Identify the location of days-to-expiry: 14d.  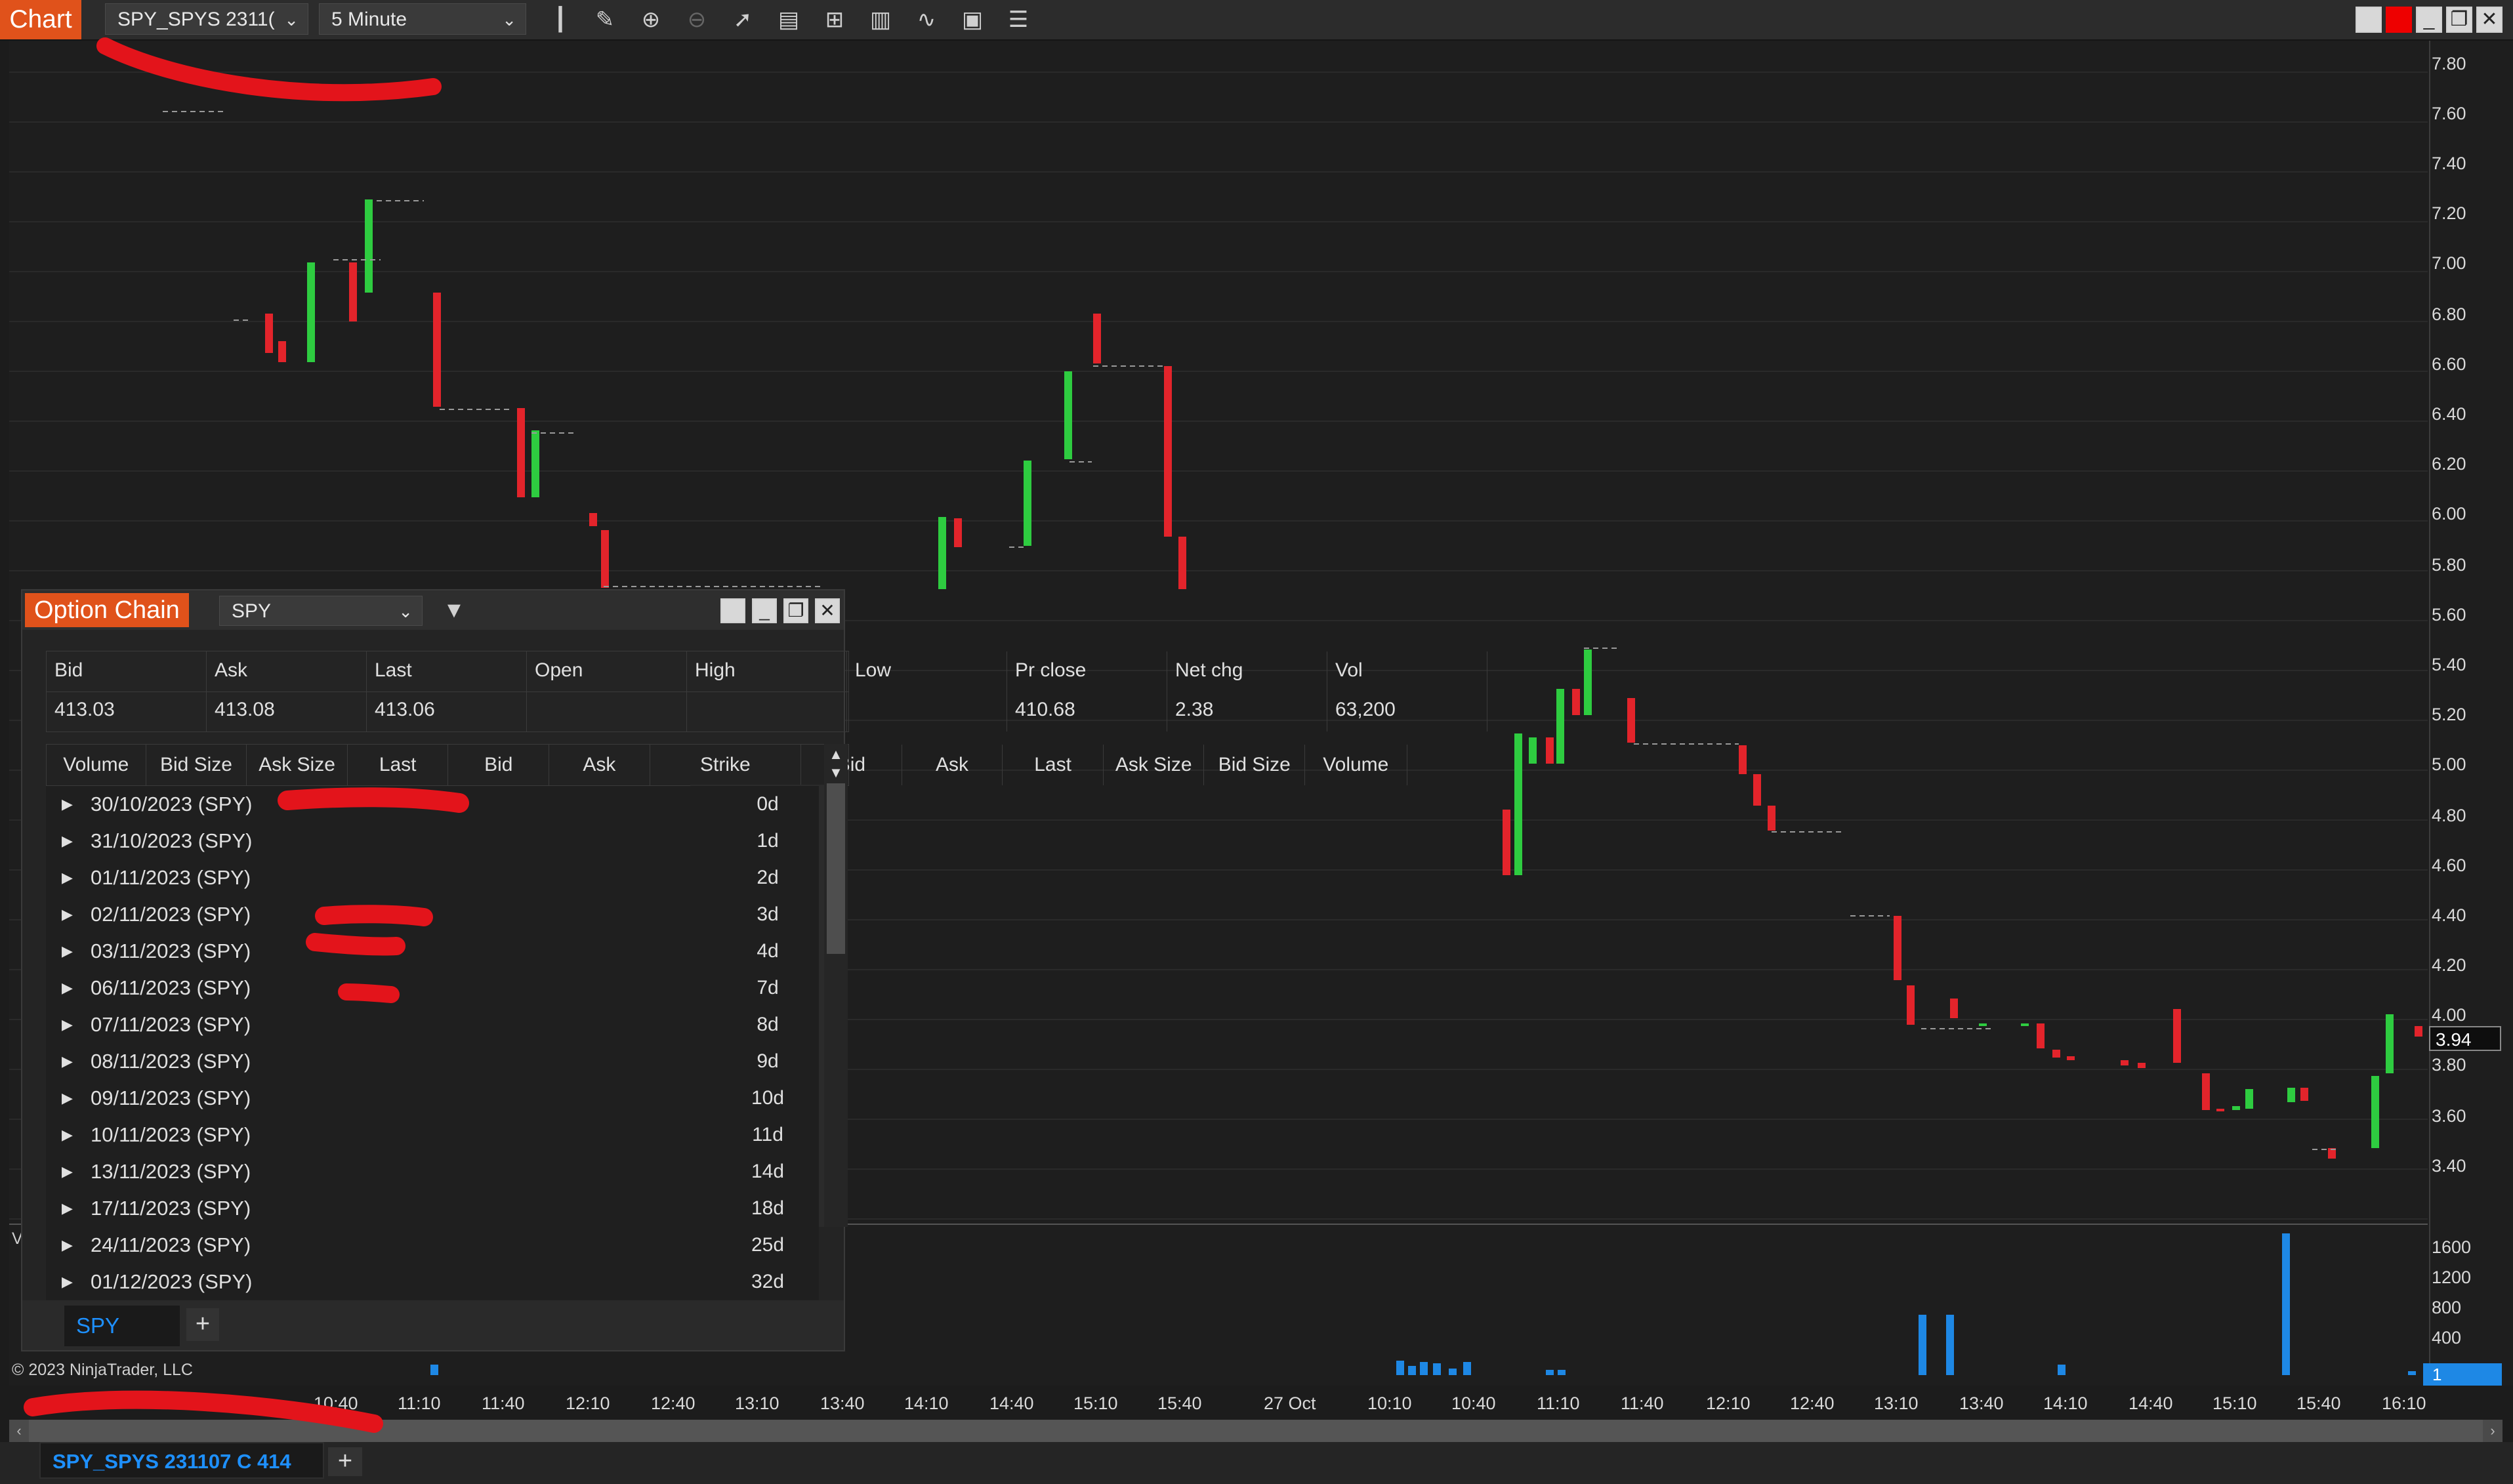
(768, 1171).